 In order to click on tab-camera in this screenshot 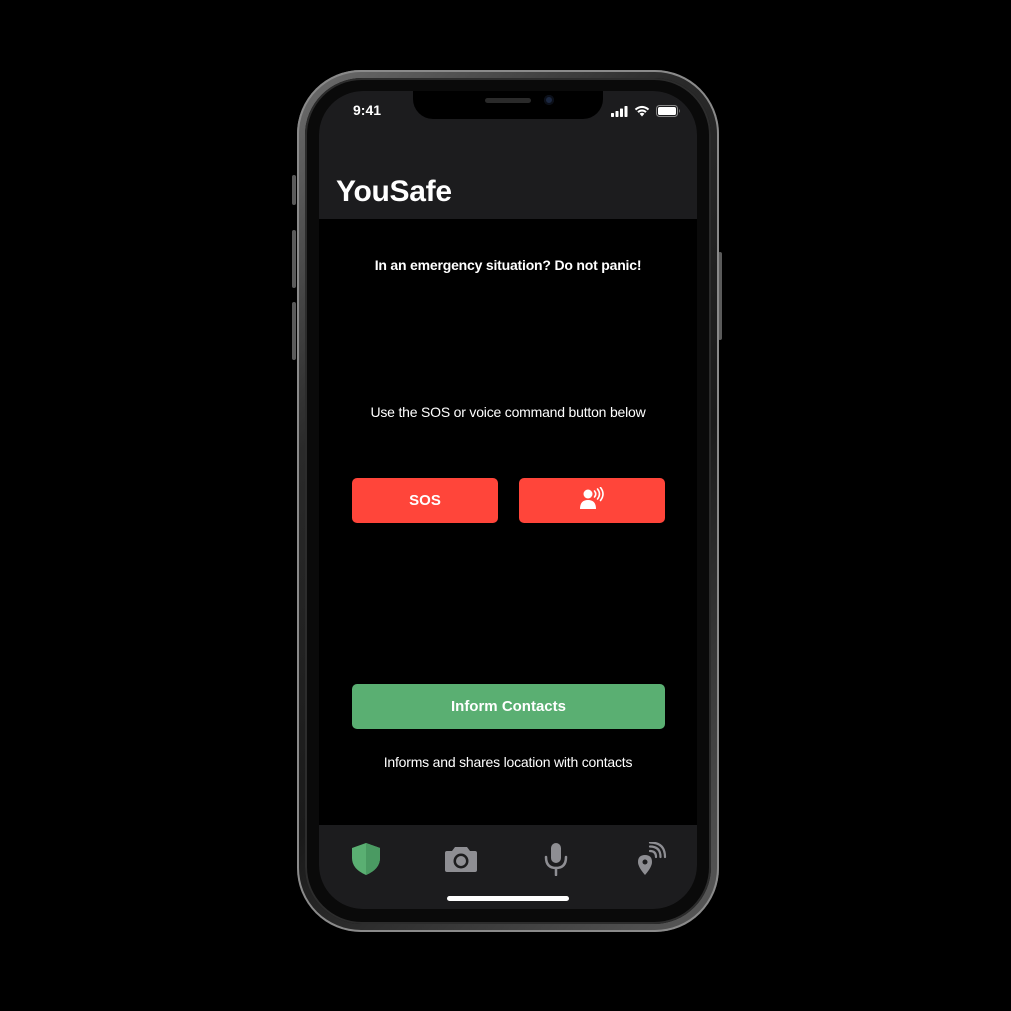, I will do `click(461, 861)`.